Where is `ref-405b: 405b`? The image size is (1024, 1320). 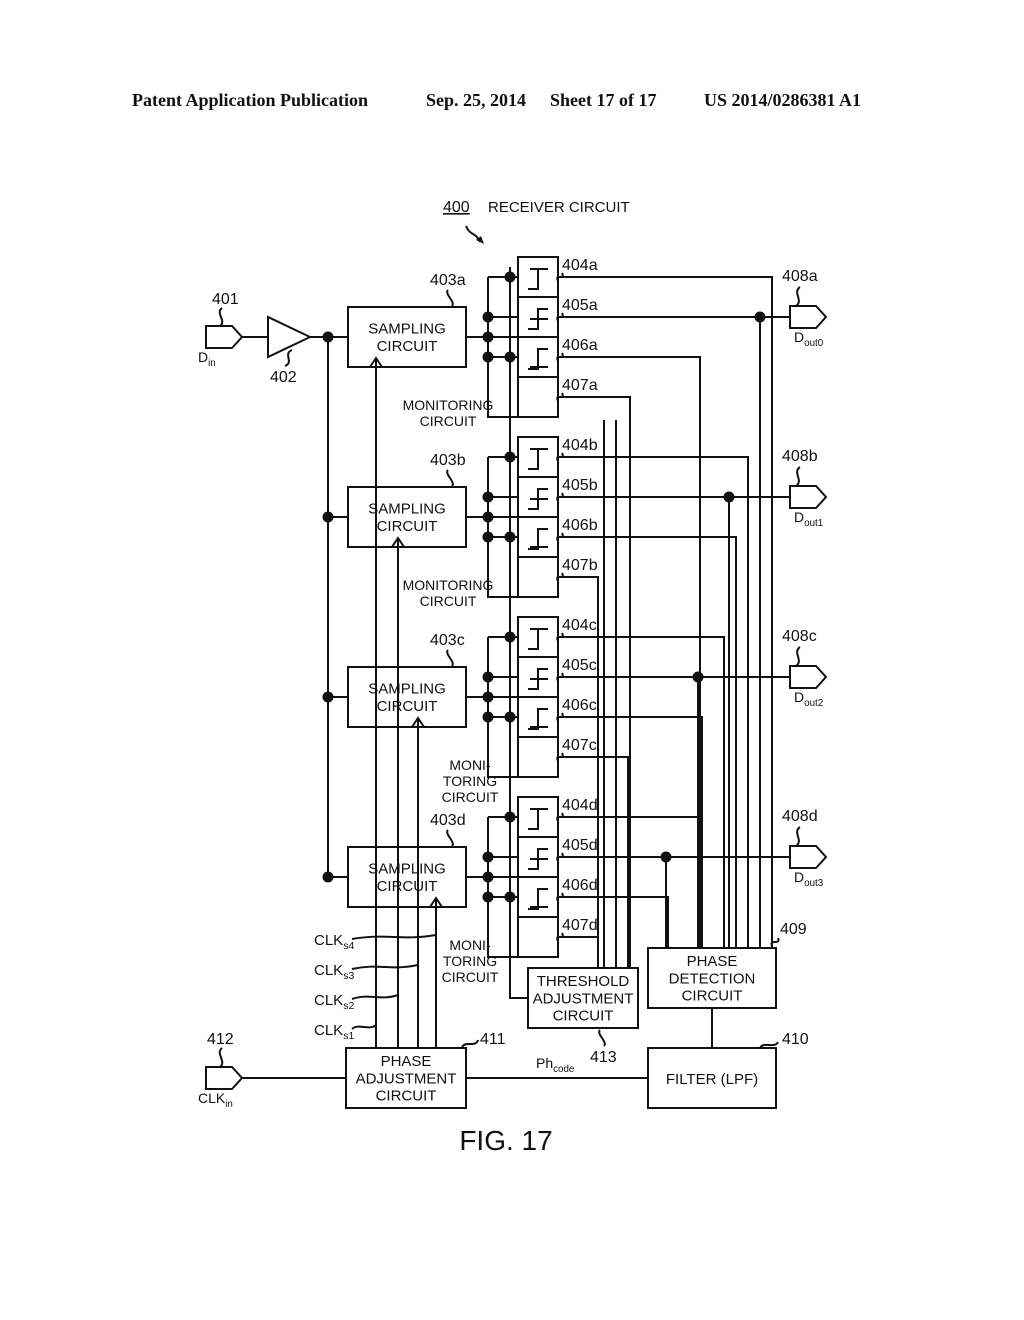
ref-405b: 405b is located at coordinates (580, 485).